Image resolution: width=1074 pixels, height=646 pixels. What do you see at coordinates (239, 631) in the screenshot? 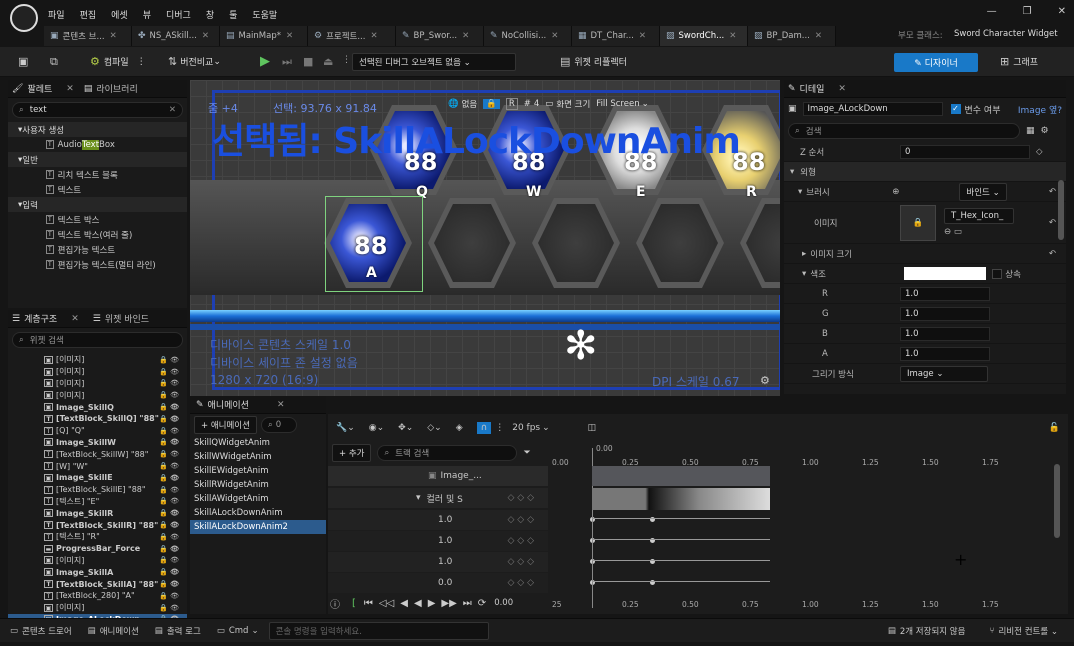
I see `cmd-select: Cmd` at bounding box center [239, 631].